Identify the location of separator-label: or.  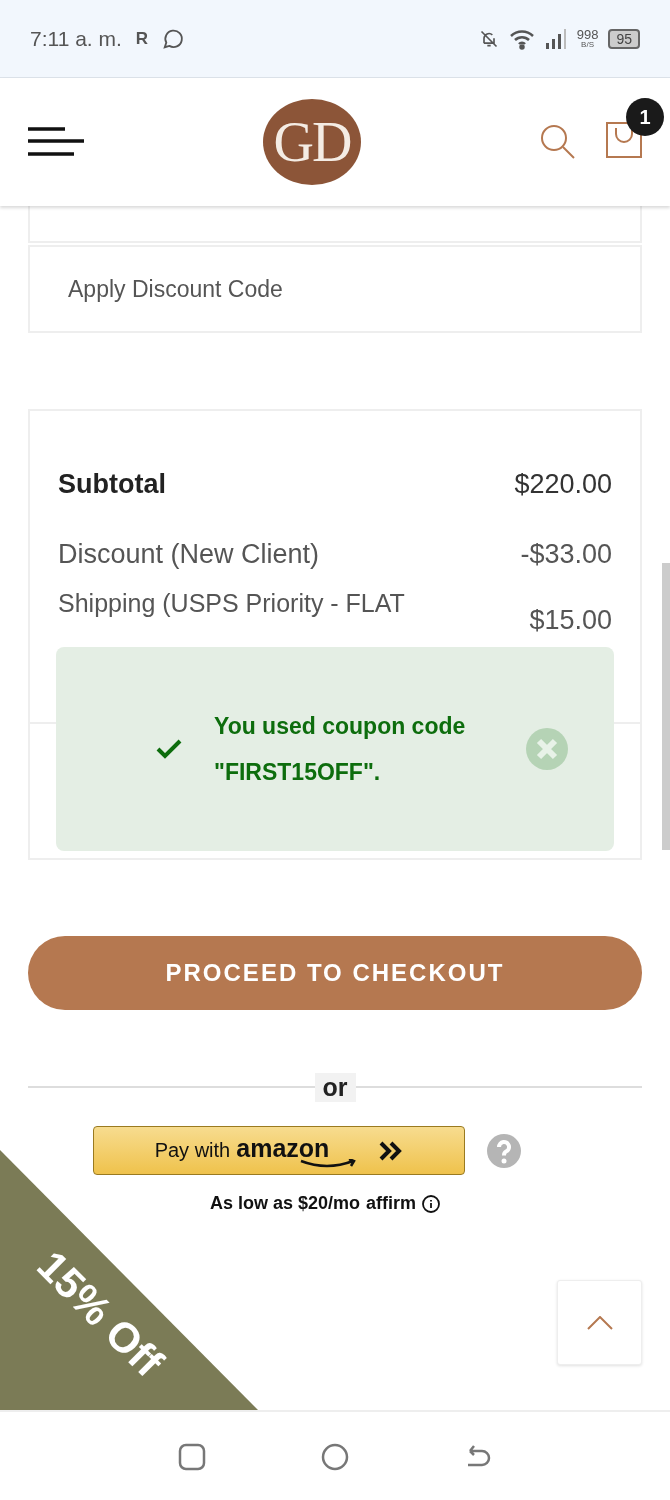
(335, 1087).